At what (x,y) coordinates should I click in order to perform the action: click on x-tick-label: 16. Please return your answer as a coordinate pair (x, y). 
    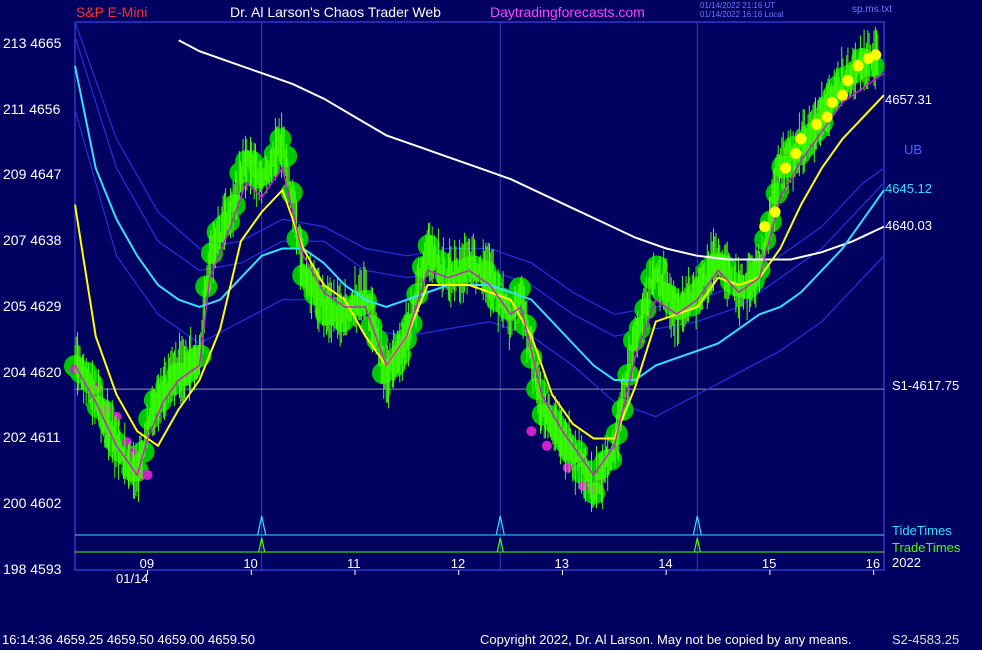
    Looking at the image, I should click on (873, 563).